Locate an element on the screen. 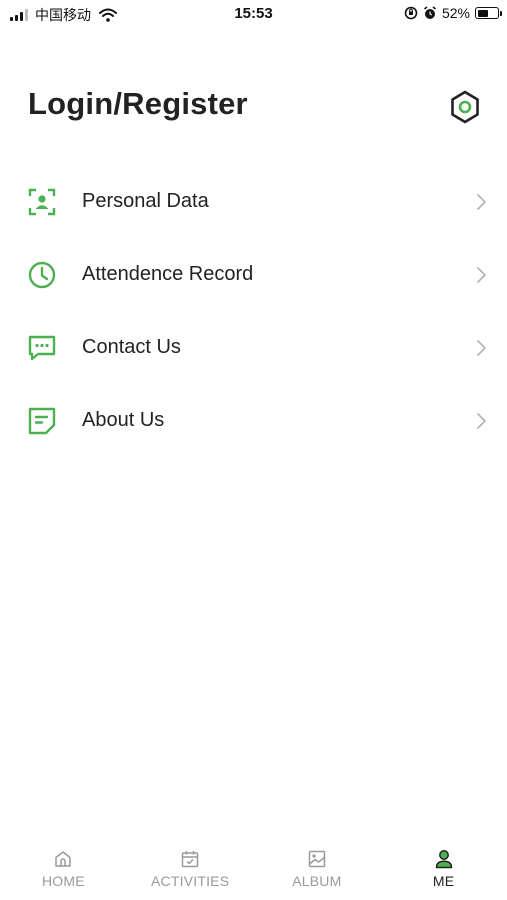  chat-icon is located at coordinates (42, 347).